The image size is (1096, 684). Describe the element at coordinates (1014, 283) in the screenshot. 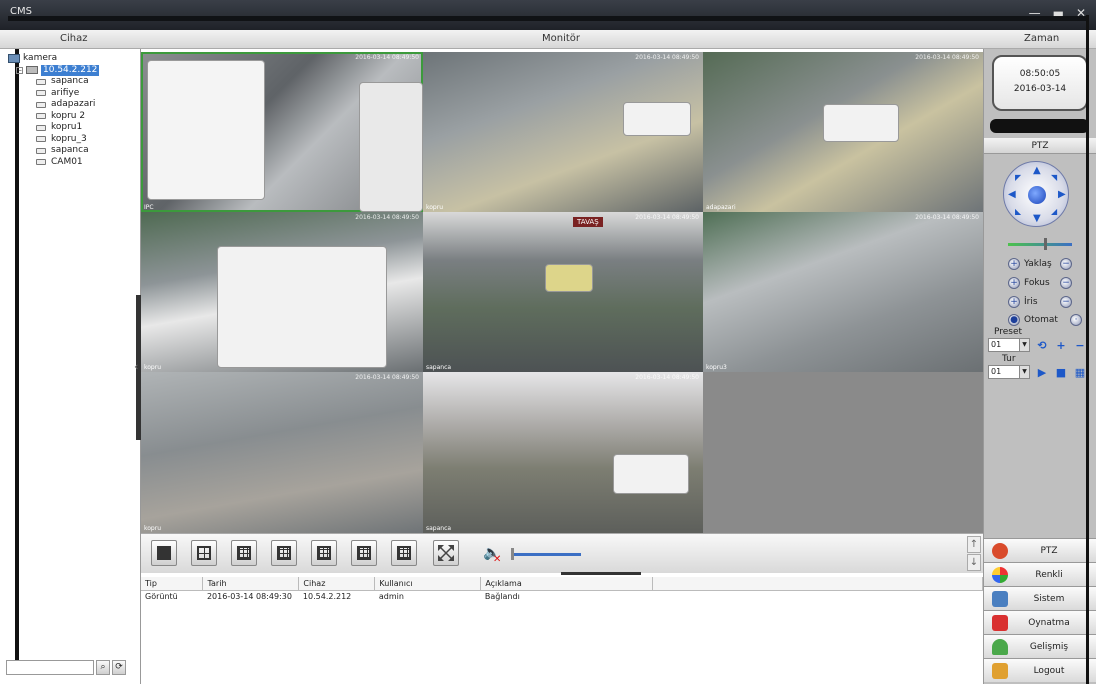

I see `focus-near-button: +` at that location.